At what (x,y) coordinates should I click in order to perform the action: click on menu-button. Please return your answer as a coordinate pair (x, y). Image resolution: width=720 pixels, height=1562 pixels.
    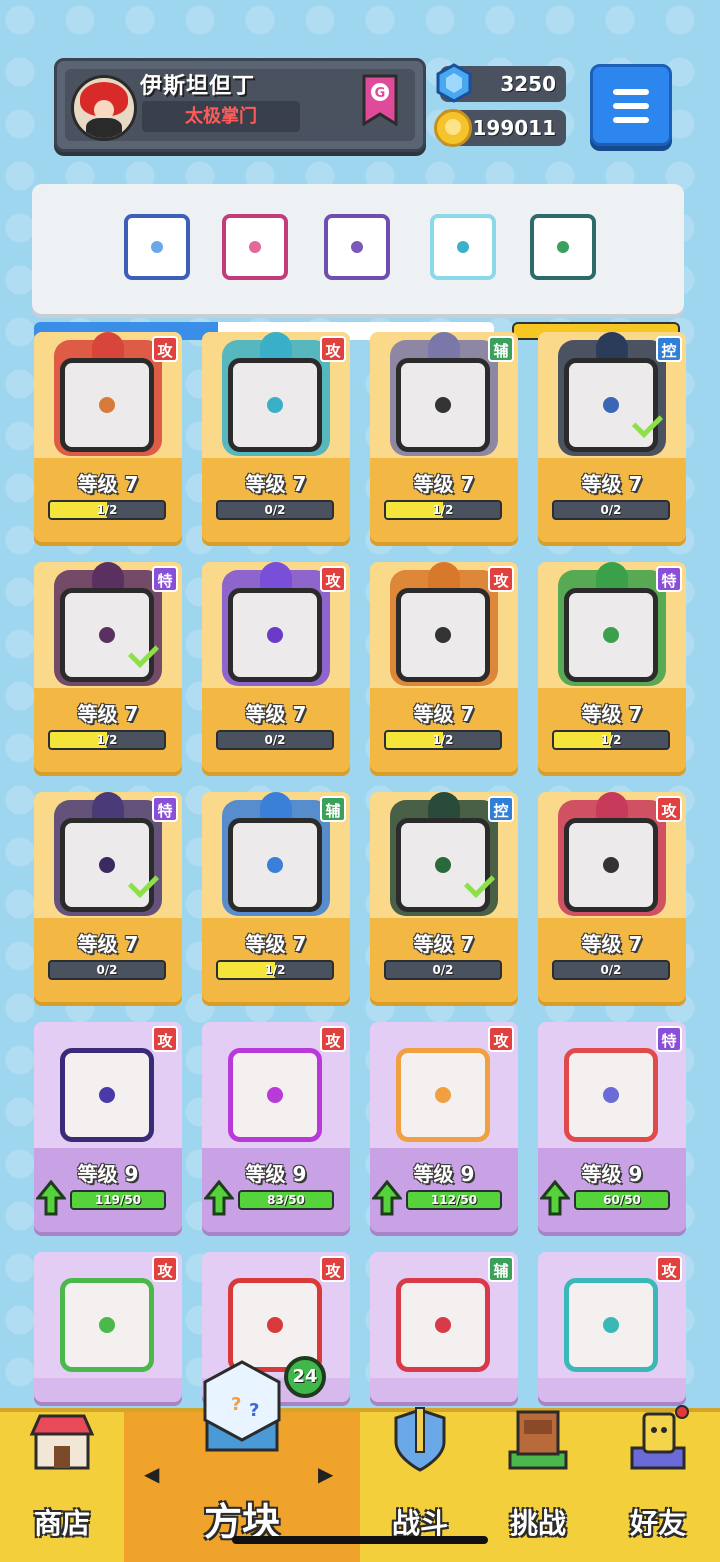
    Looking at the image, I should click on (631, 105).